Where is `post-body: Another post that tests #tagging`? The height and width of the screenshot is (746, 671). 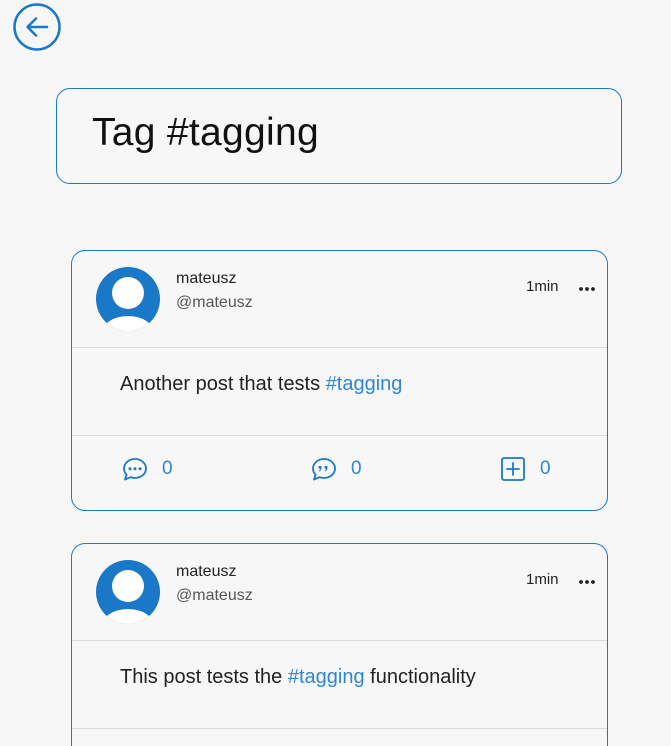 post-body: Another post that tests #tagging is located at coordinates (339, 392).